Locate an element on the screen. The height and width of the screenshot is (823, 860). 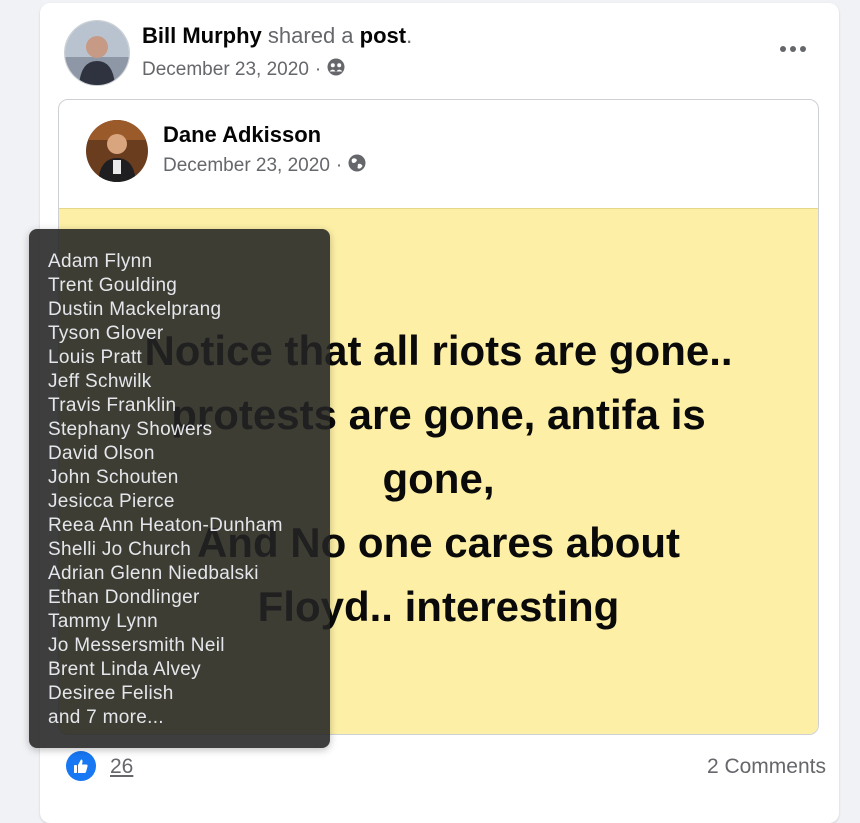
comments-link: 2 Comments is located at coordinates (766, 767).